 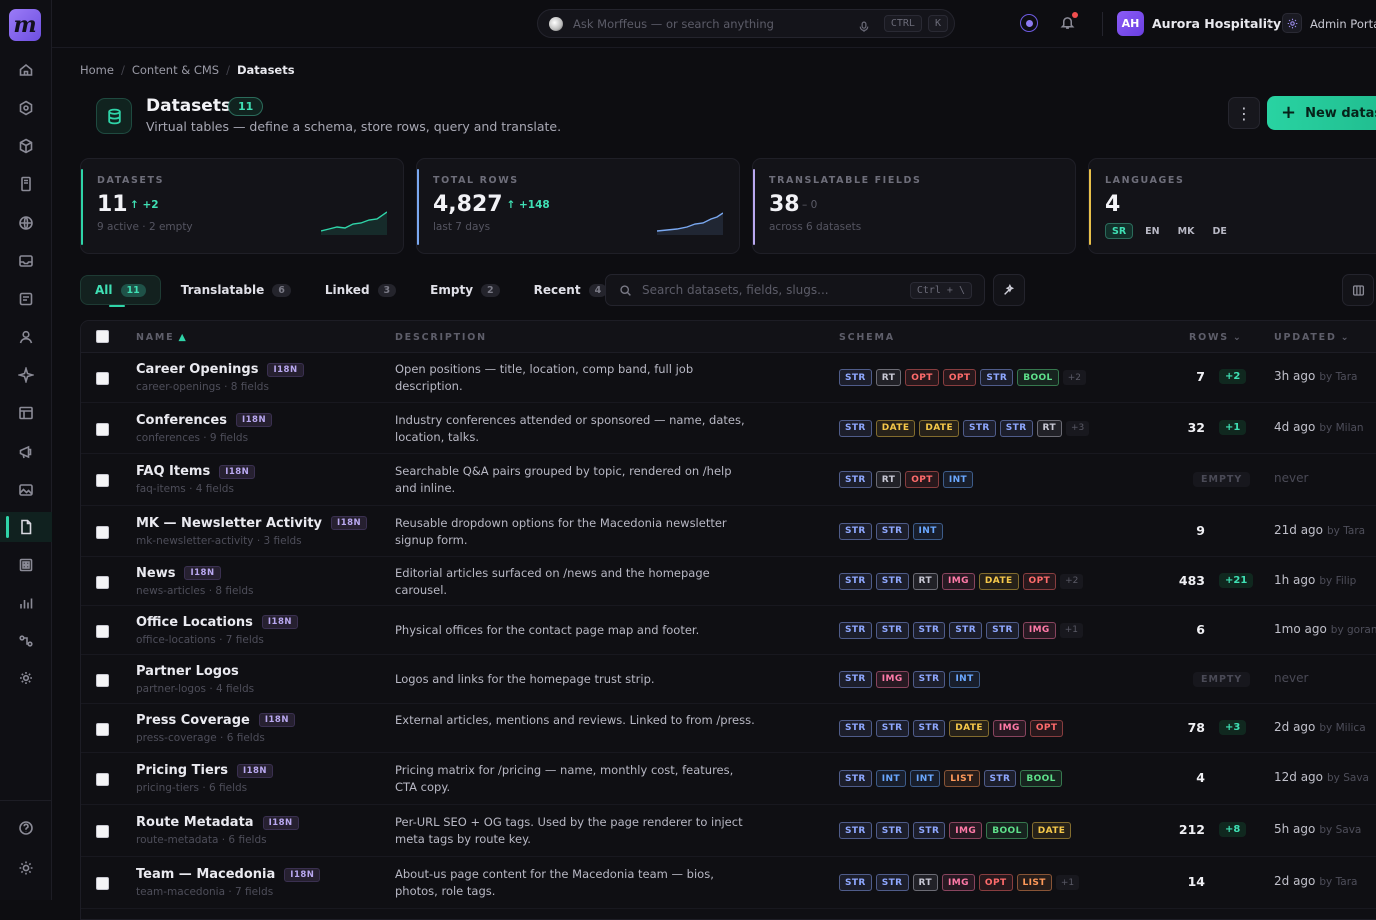 What do you see at coordinates (940, 290) in the screenshot?
I see `table-search-kbd: Ctrl + \` at bounding box center [940, 290].